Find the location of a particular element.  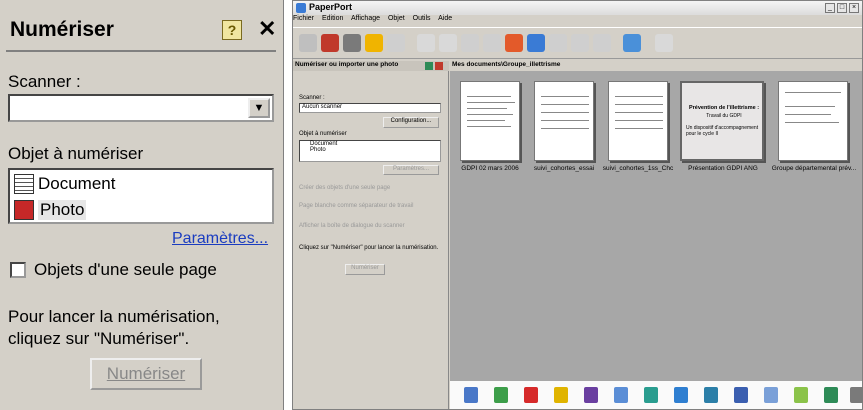

thumbnail-caption: GDPI 02 mars 2006 is located at coordinates (490, 168).